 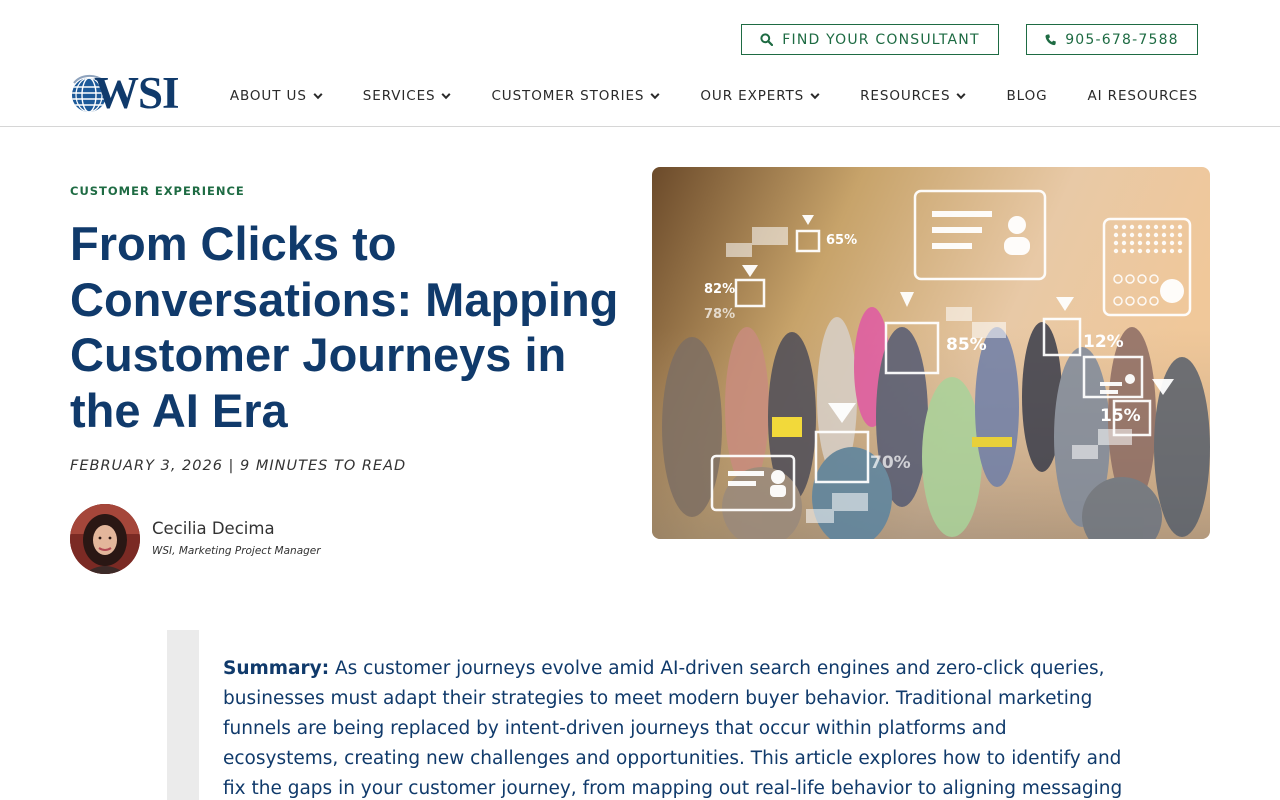 I want to click on find-consultant-label: FIND YOUR CONSULTANT, so click(x=881, y=39).